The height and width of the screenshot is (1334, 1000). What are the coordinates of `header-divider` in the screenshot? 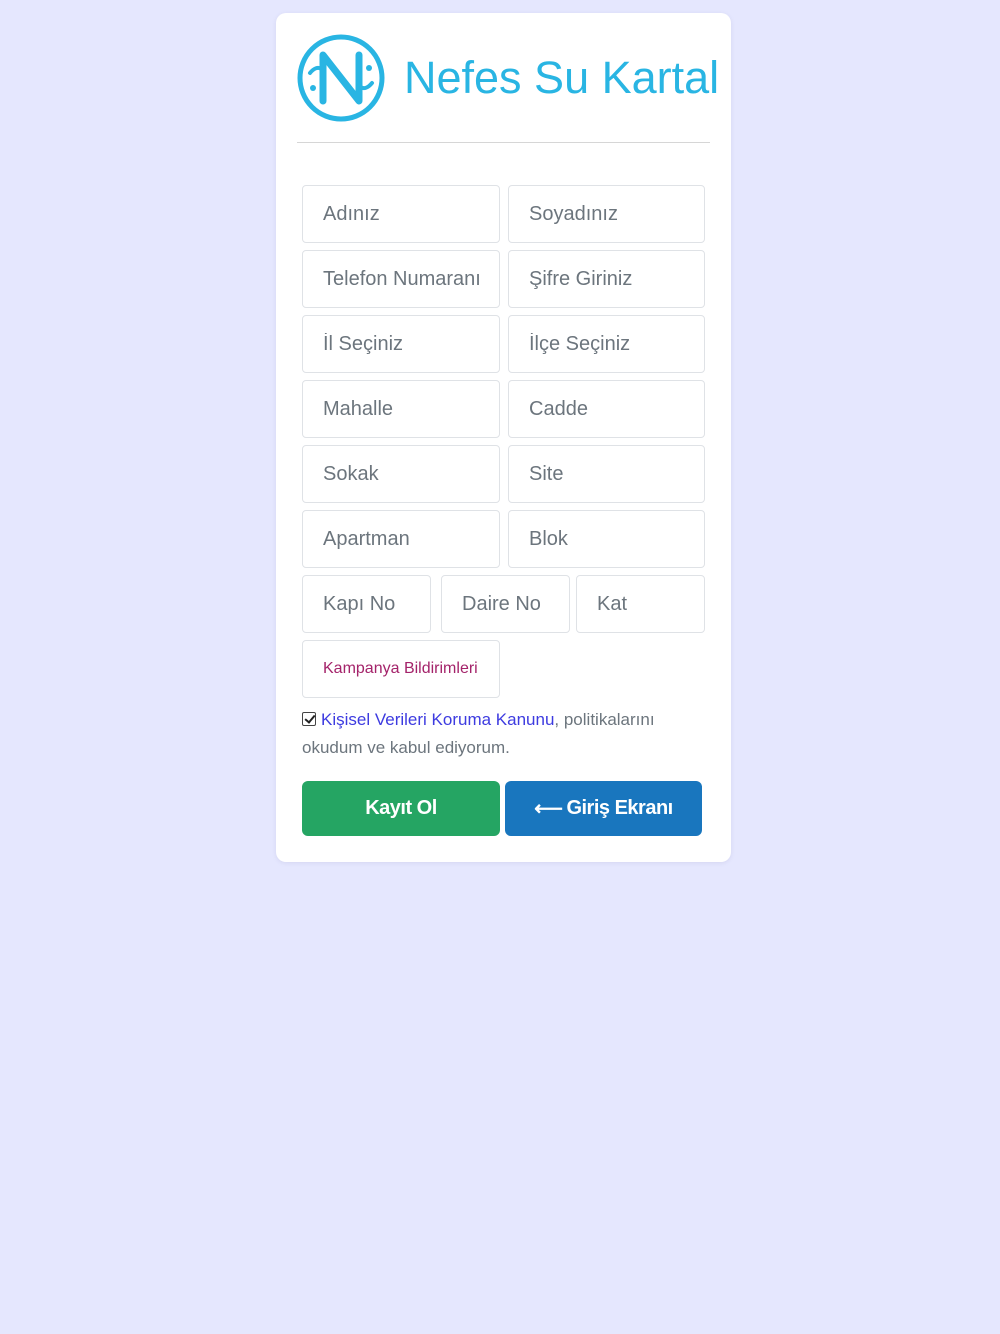 It's located at (503, 142).